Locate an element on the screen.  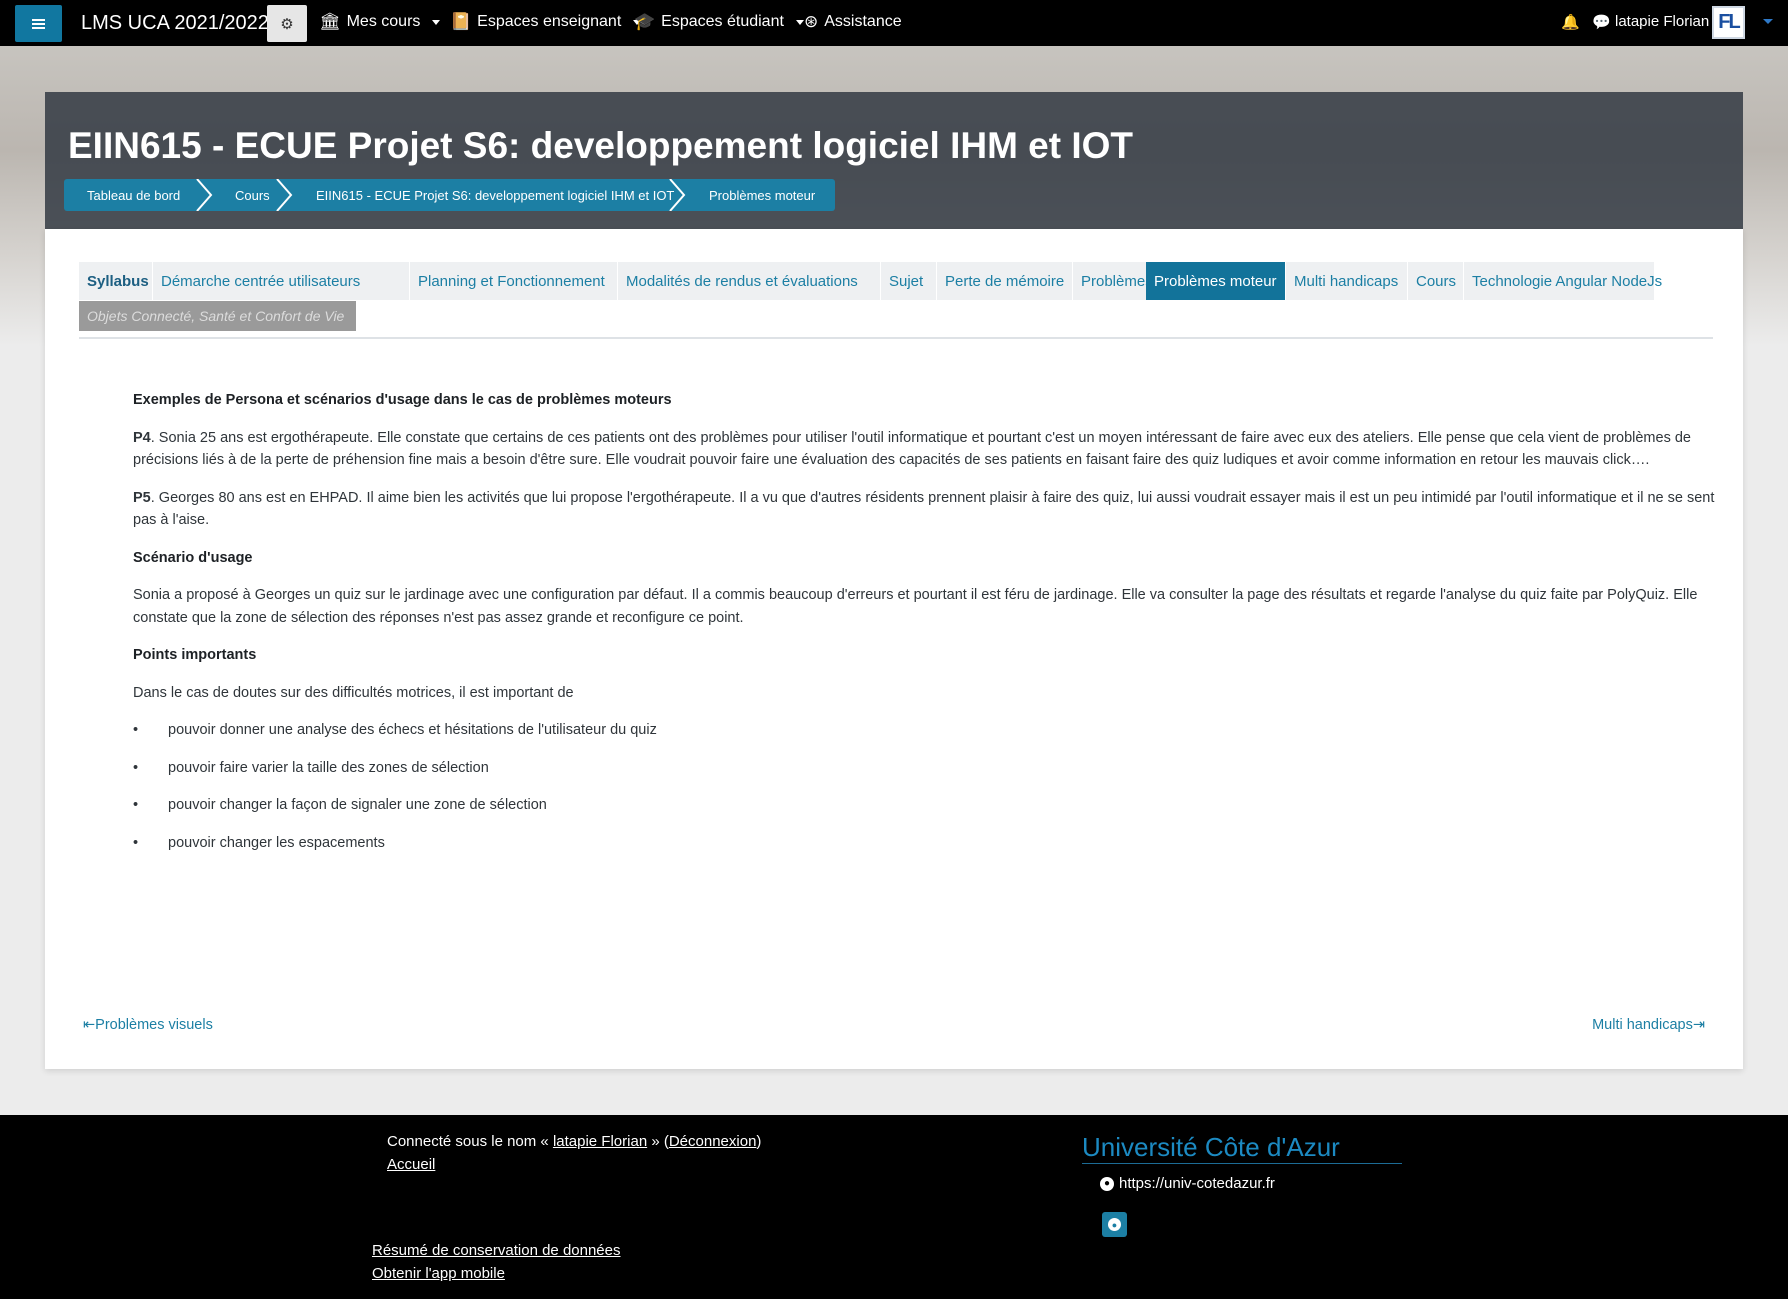
data-retention-wrapper: Résumé de conservation de données is located at coordinates (496, 1250).